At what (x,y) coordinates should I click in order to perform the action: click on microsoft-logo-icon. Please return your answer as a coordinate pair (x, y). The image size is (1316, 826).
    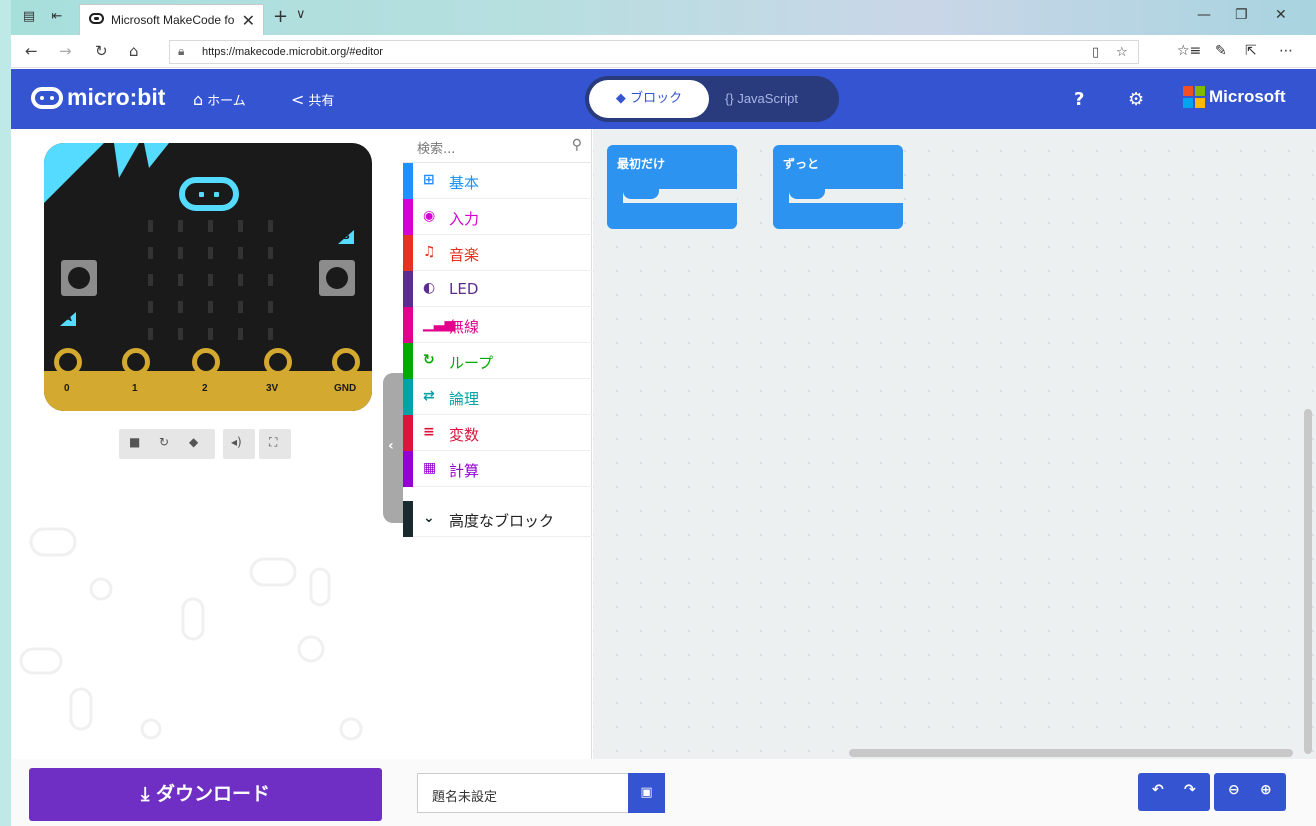
    Looking at the image, I should click on (1194, 97).